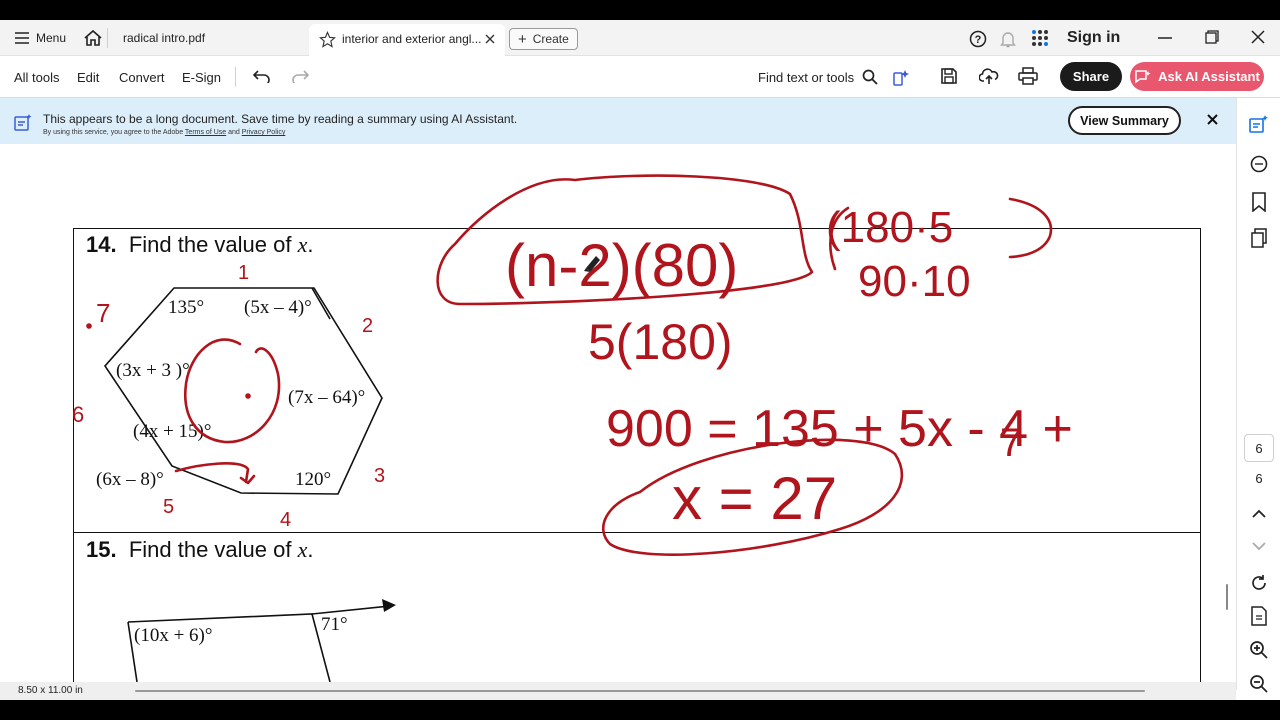 The width and height of the screenshot is (1280, 720). What do you see at coordinates (640, 691) in the screenshot?
I see `horizontal-scrollbar` at bounding box center [640, 691].